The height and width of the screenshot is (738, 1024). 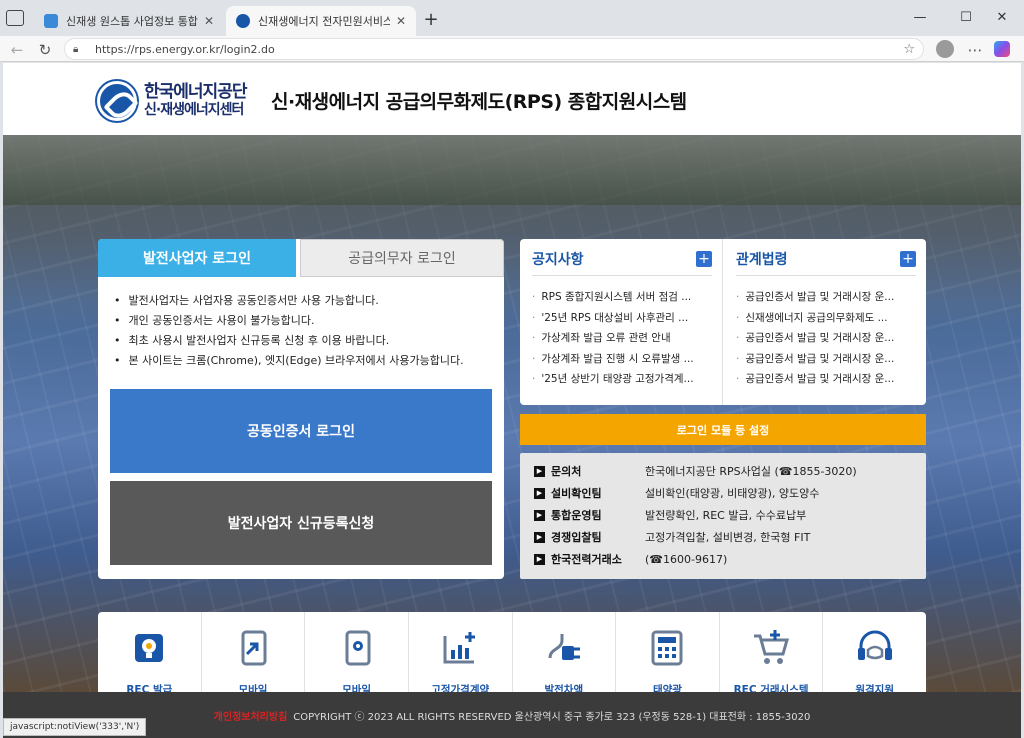 What do you see at coordinates (630, 559) in the screenshot?
I see `contact-row: ▶ 한국전력거래소 (☎1600-9617)` at bounding box center [630, 559].